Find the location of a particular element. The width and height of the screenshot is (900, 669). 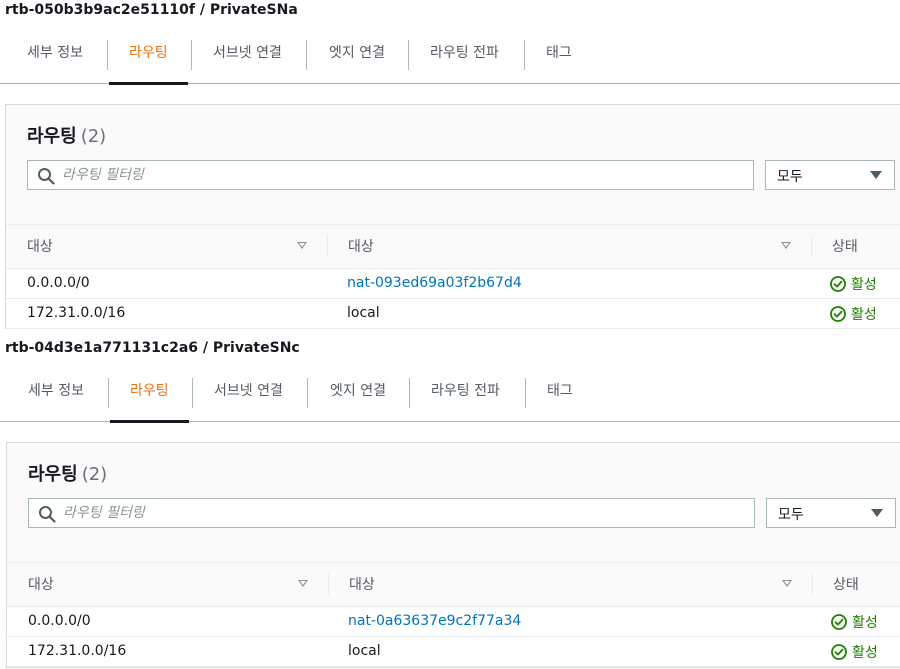

route-target-link: nat-0a63637e9c2f77a34 is located at coordinates (434, 621).